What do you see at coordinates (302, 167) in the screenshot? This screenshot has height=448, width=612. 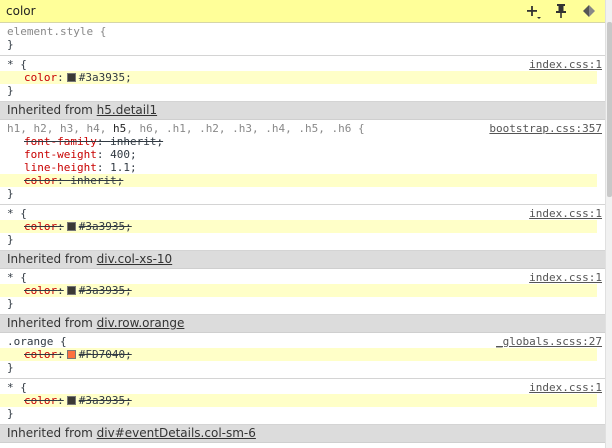 I see `css-property: line-height: 1.1;` at bounding box center [302, 167].